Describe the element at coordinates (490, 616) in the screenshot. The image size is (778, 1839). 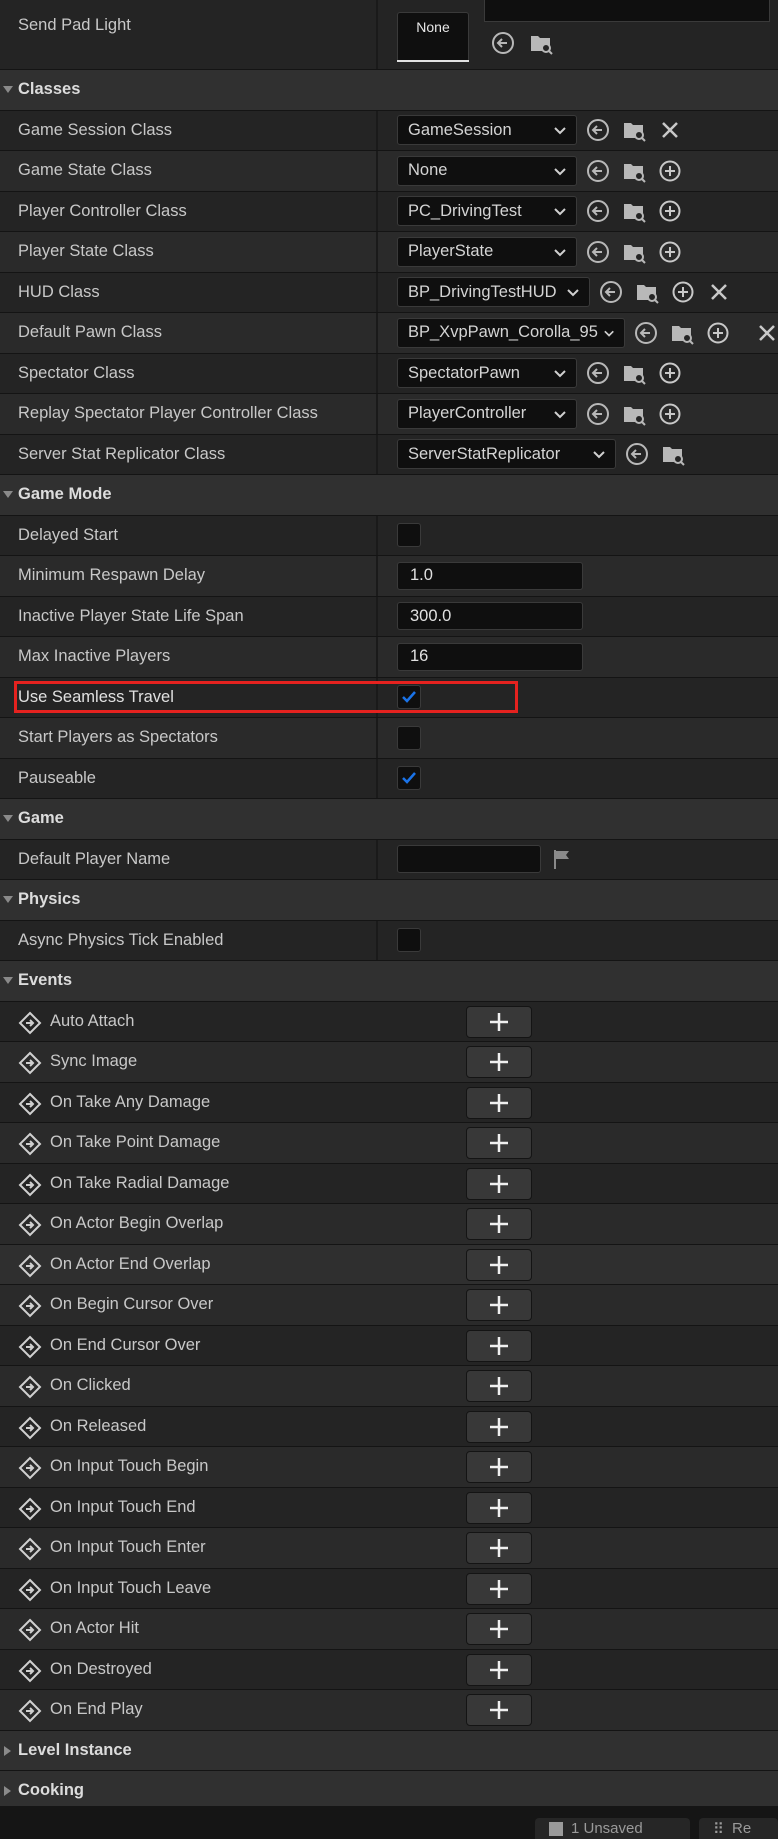
I see `inactive-life-span-input: 300.0` at that location.